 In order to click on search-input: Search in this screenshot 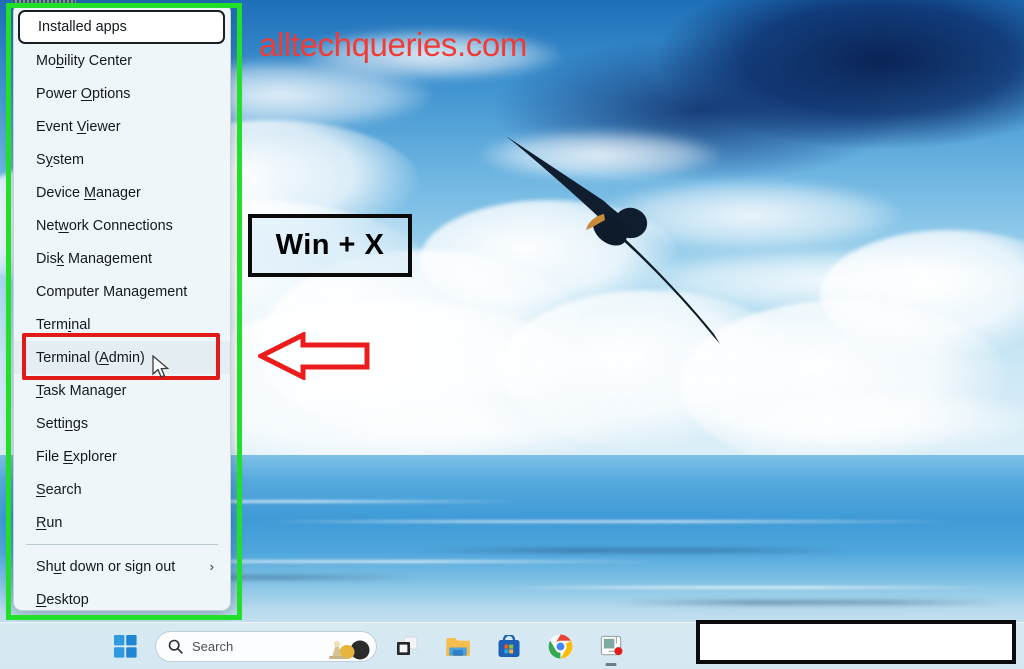, I will do `click(266, 646)`.